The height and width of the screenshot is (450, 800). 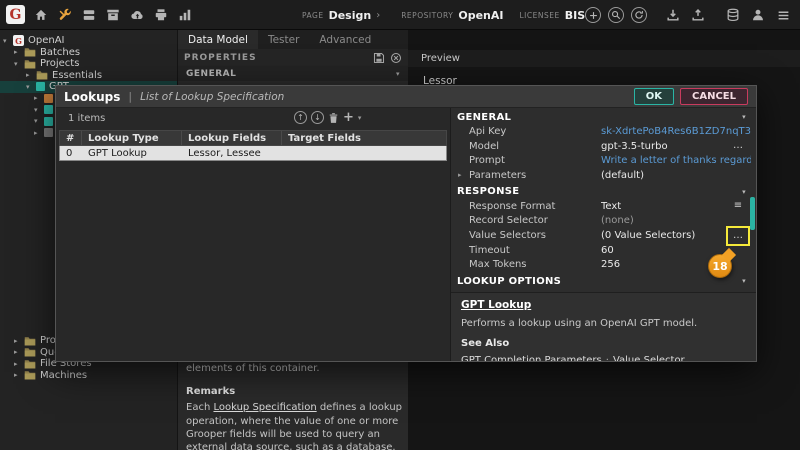 What do you see at coordinates (603, 191) in the screenshot?
I see `response-section: RESPONSE ▾` at bounding box center [603, 191].